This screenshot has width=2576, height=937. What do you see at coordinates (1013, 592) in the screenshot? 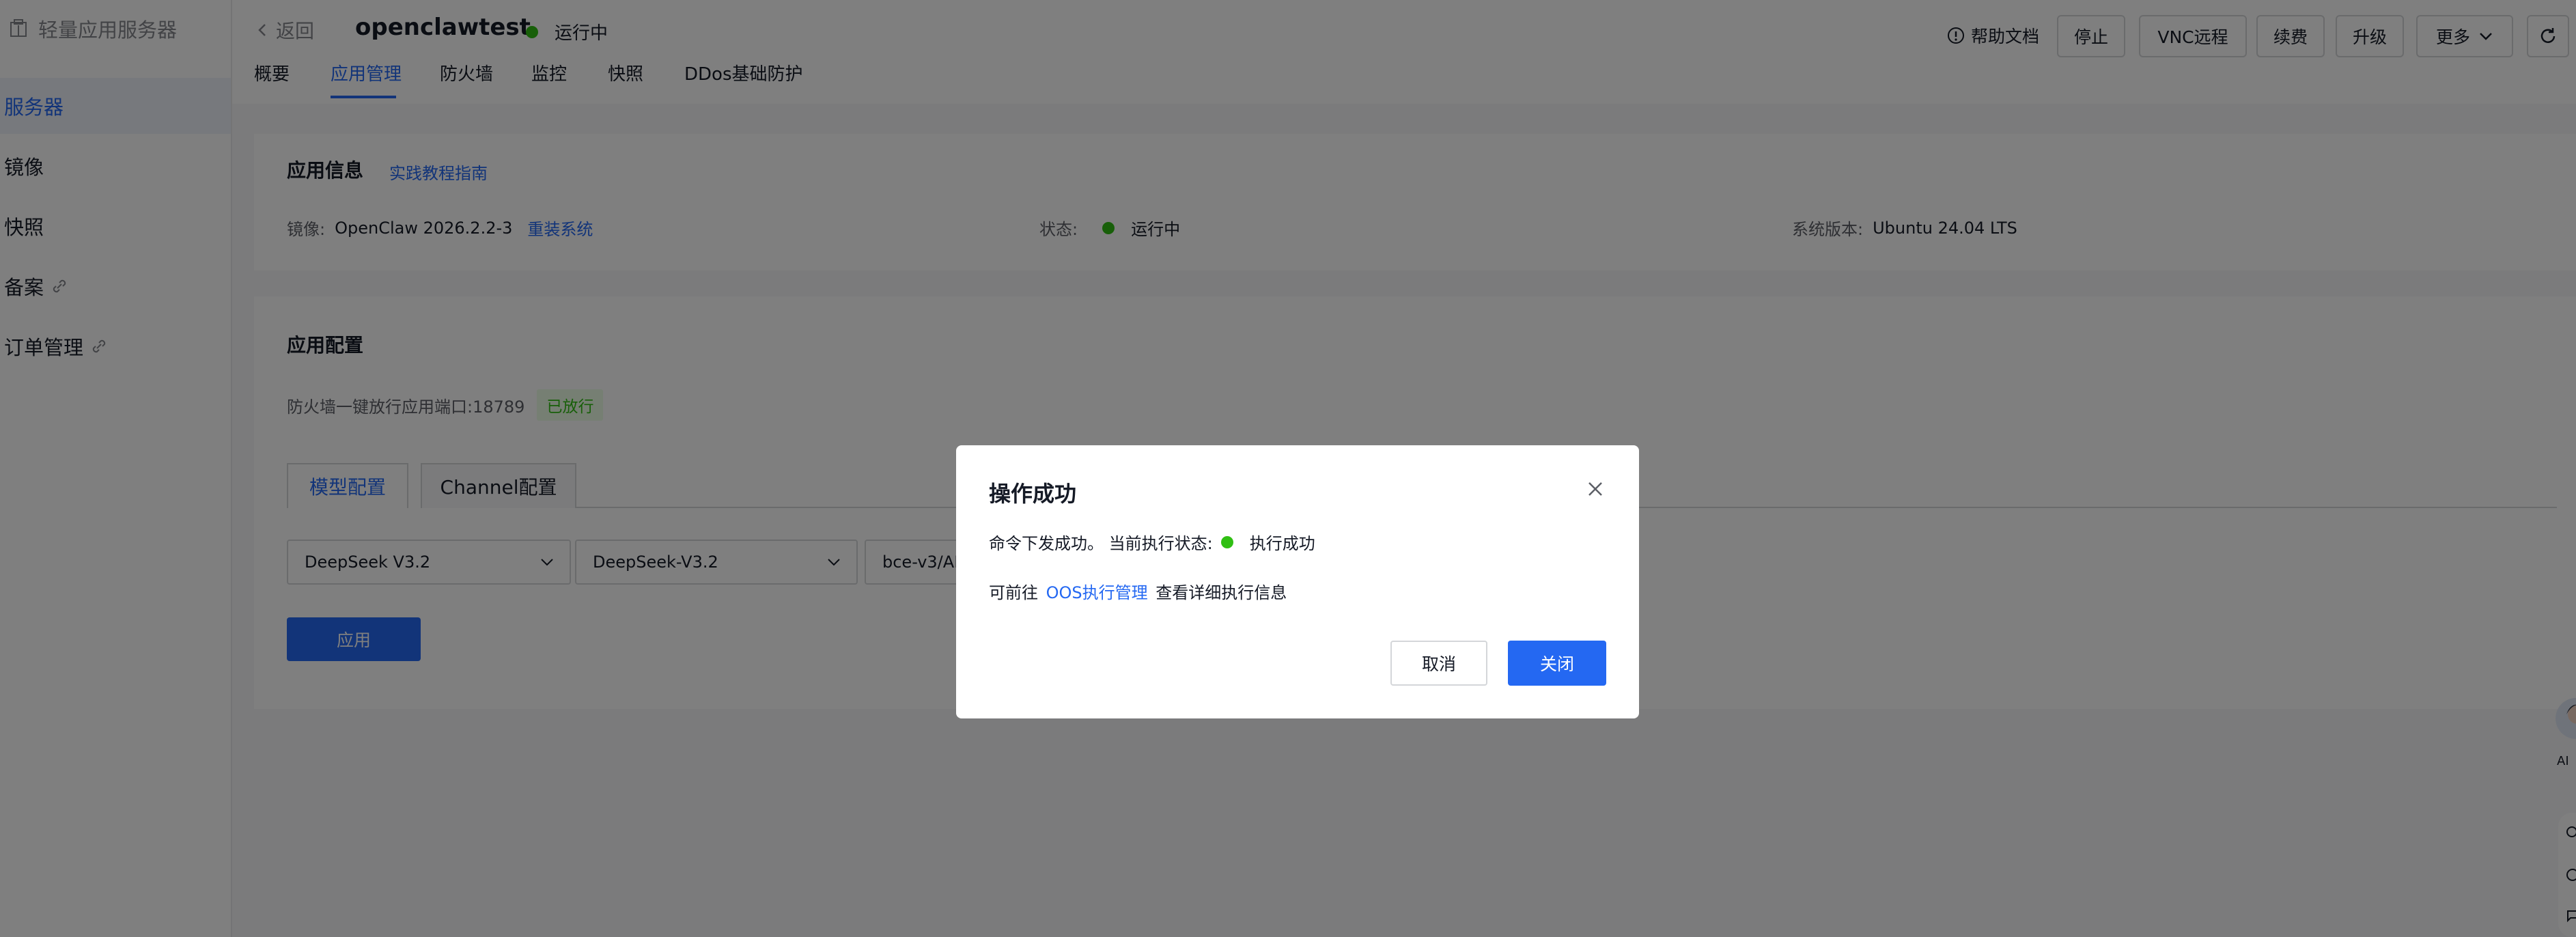
I see `dialog-info-prefix: 可前往` at bounding box center [1013, 592].